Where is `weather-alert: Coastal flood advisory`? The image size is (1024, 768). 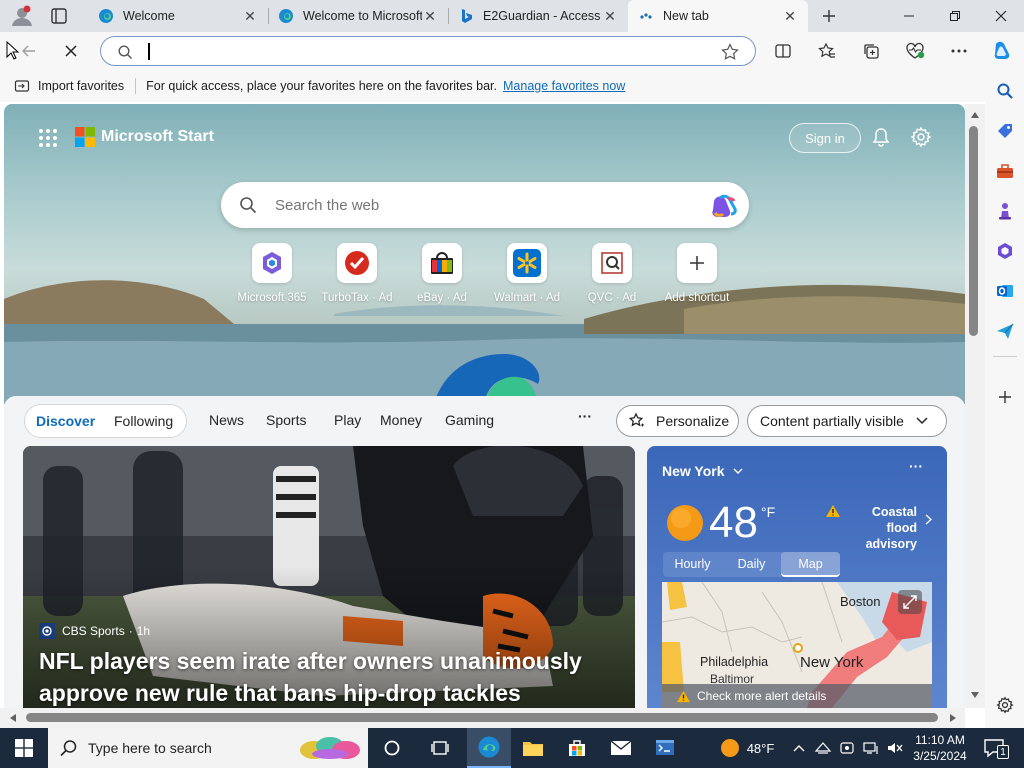
weather-alert: Coastal flood advisory is located at coordinates (882, 528).